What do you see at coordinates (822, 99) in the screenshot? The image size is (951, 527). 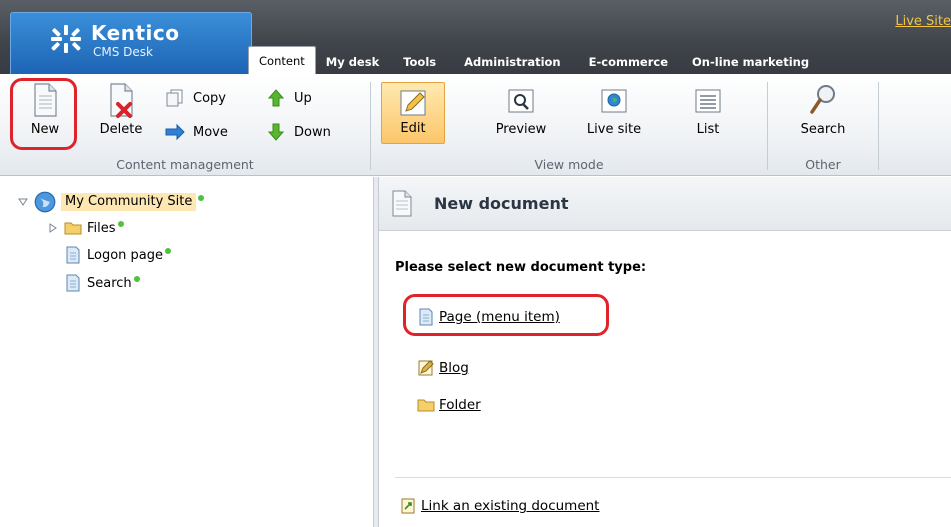 I see `search-icon` at bounding box center [822, 99].